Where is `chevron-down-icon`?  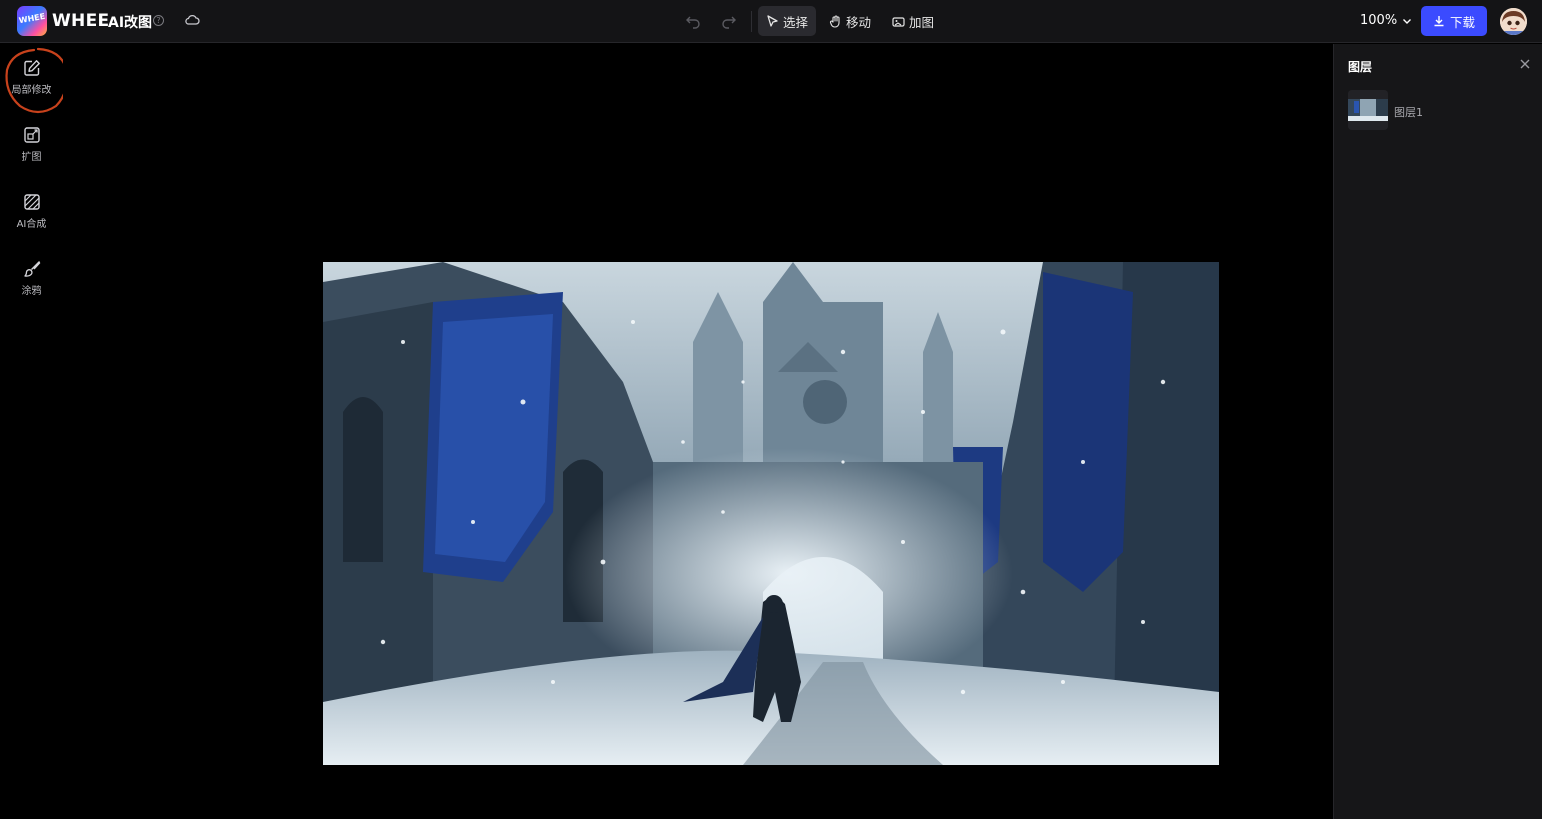 chevron-down-icon is located at coordinates (1407, 21).